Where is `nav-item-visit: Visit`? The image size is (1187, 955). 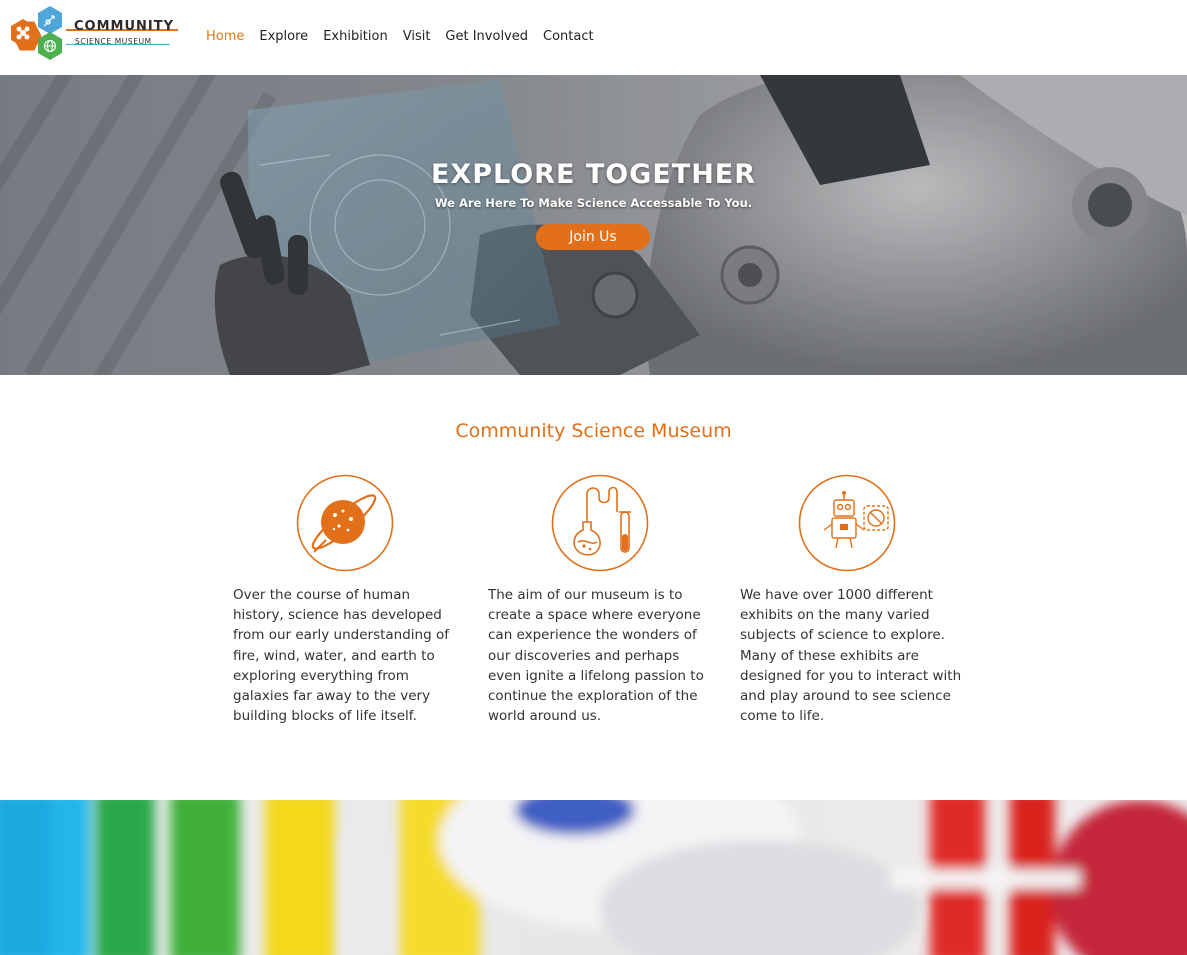
nav-item-visit: Visit is located at coordinates (417, 37).